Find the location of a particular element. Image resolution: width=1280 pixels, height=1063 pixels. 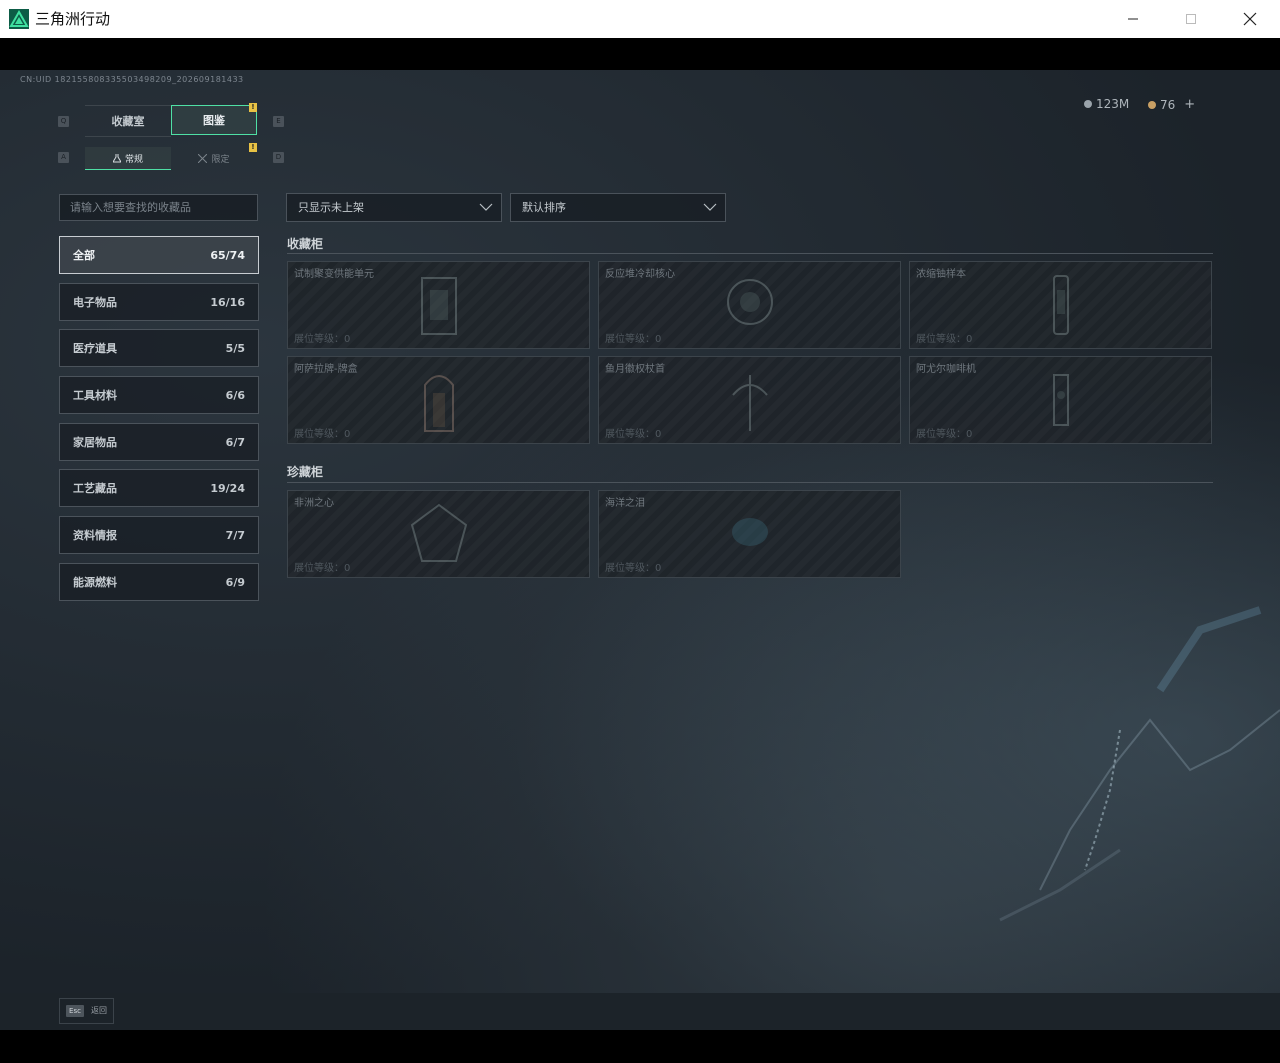

item-card: 浓缩铀样本 展位等级：0 is located at coordinates (1060, 305).